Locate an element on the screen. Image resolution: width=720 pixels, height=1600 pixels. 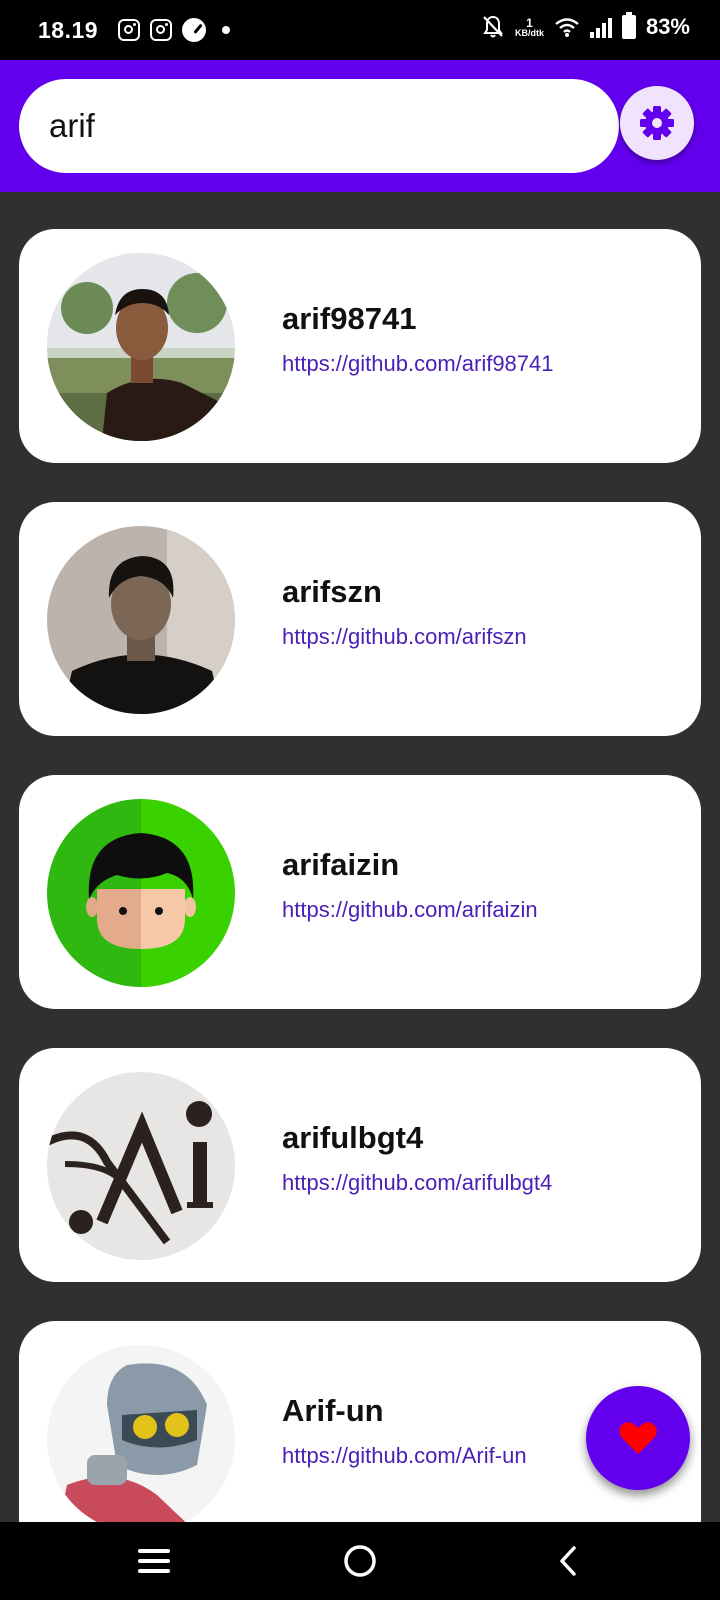
heart-icon is located at coordinates (638, 1438).